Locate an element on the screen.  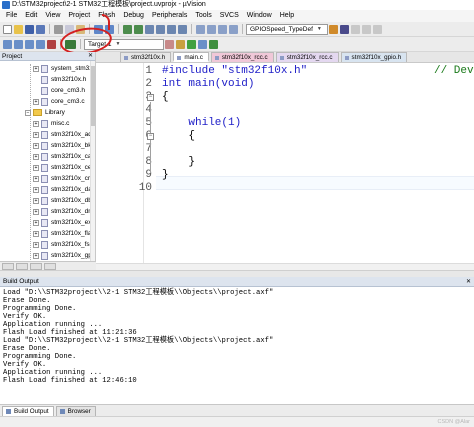
target-options-icon is located at coordinates (169, 44).